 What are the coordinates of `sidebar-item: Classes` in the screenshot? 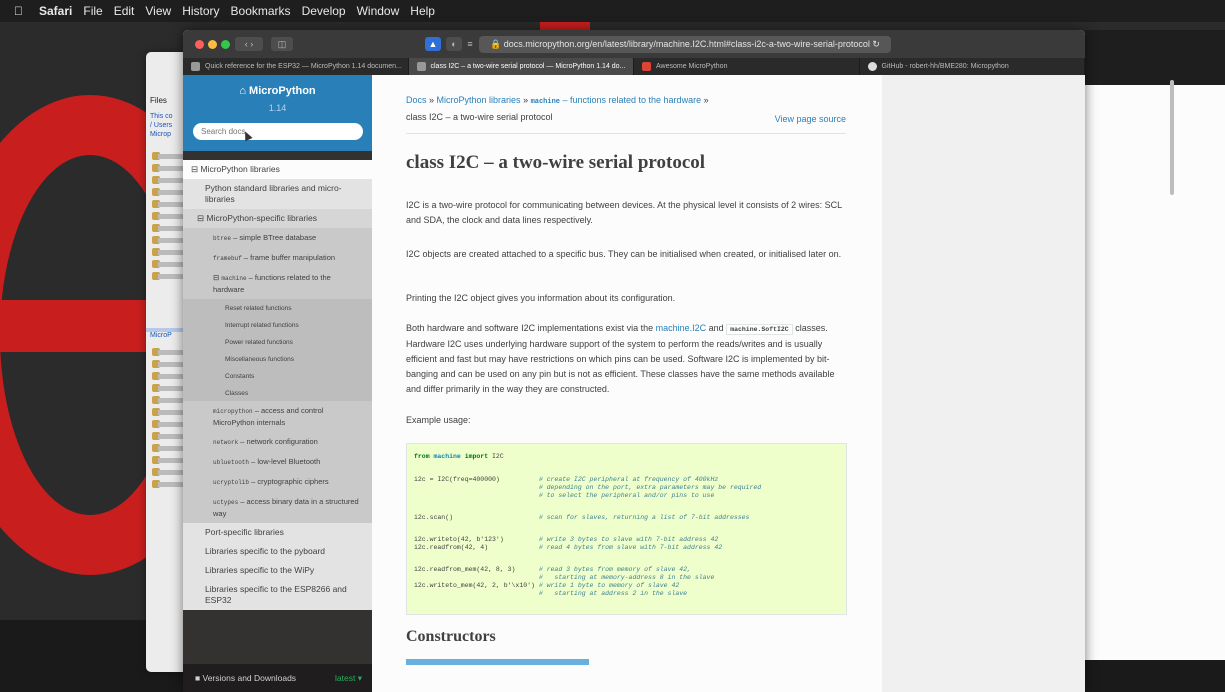 It's located at (277, 392).